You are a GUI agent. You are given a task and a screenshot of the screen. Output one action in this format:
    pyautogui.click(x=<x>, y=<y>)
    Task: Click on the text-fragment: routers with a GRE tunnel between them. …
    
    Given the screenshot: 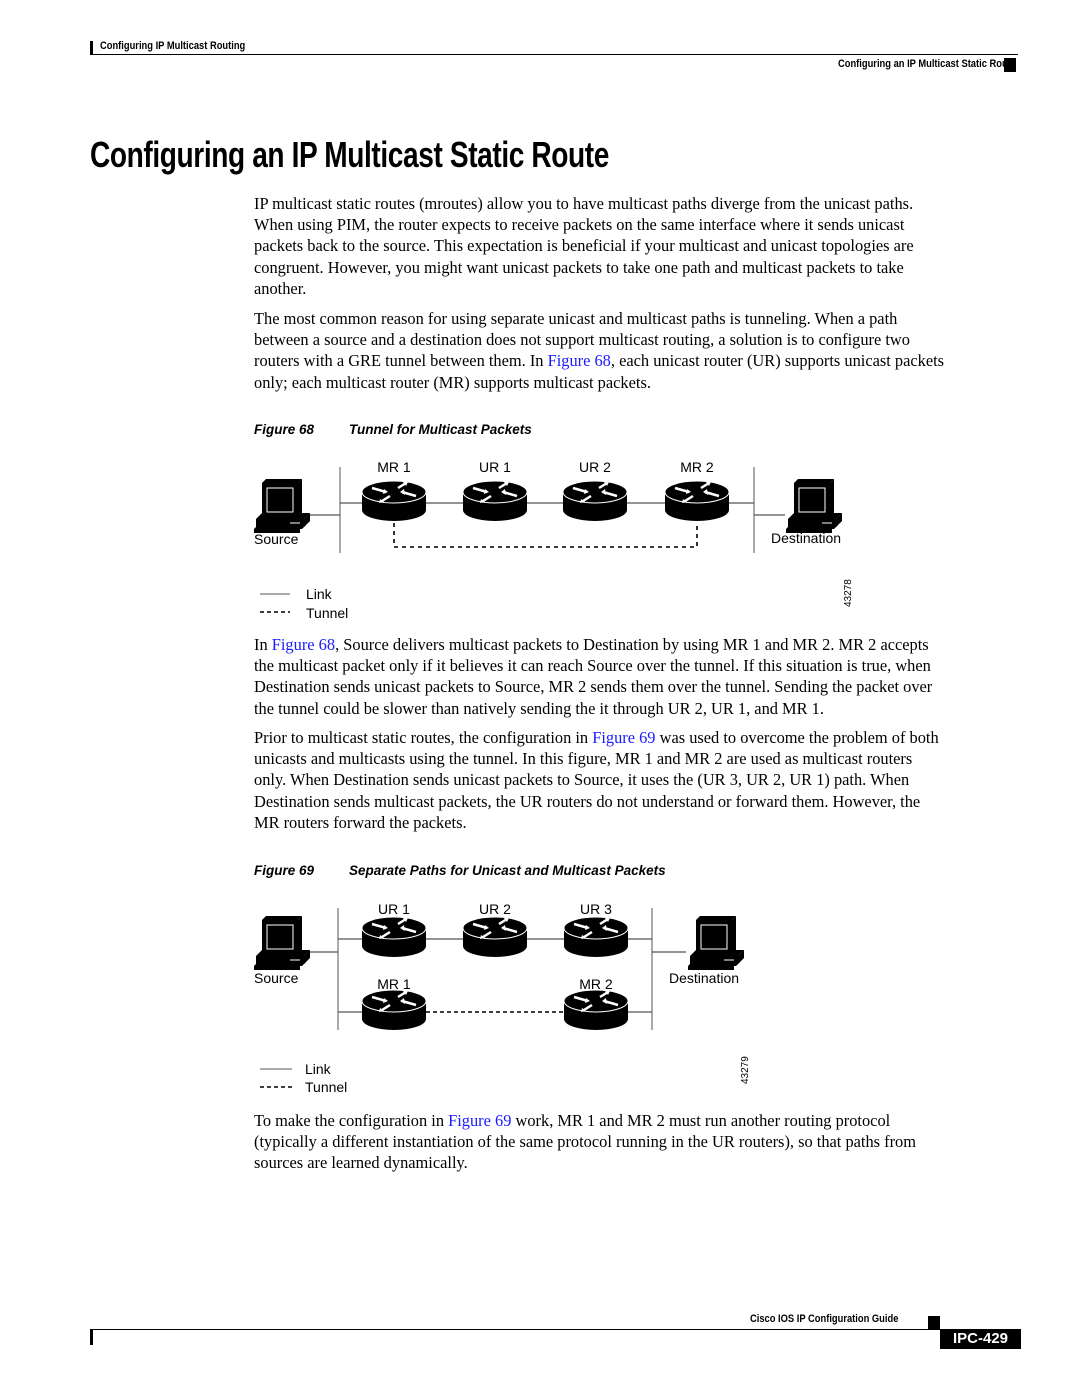 What is the action you would take?
    pyautogui.click(x=401, y=361)
    